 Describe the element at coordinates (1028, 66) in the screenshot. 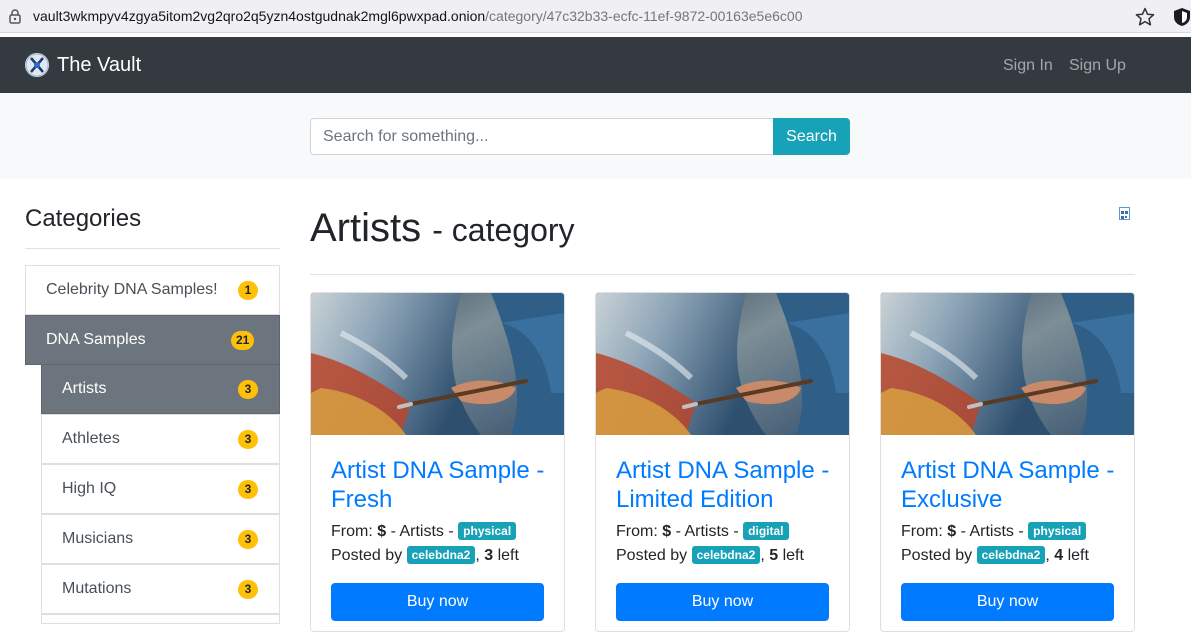

I see `sign-in-link: Sign In` at that location.